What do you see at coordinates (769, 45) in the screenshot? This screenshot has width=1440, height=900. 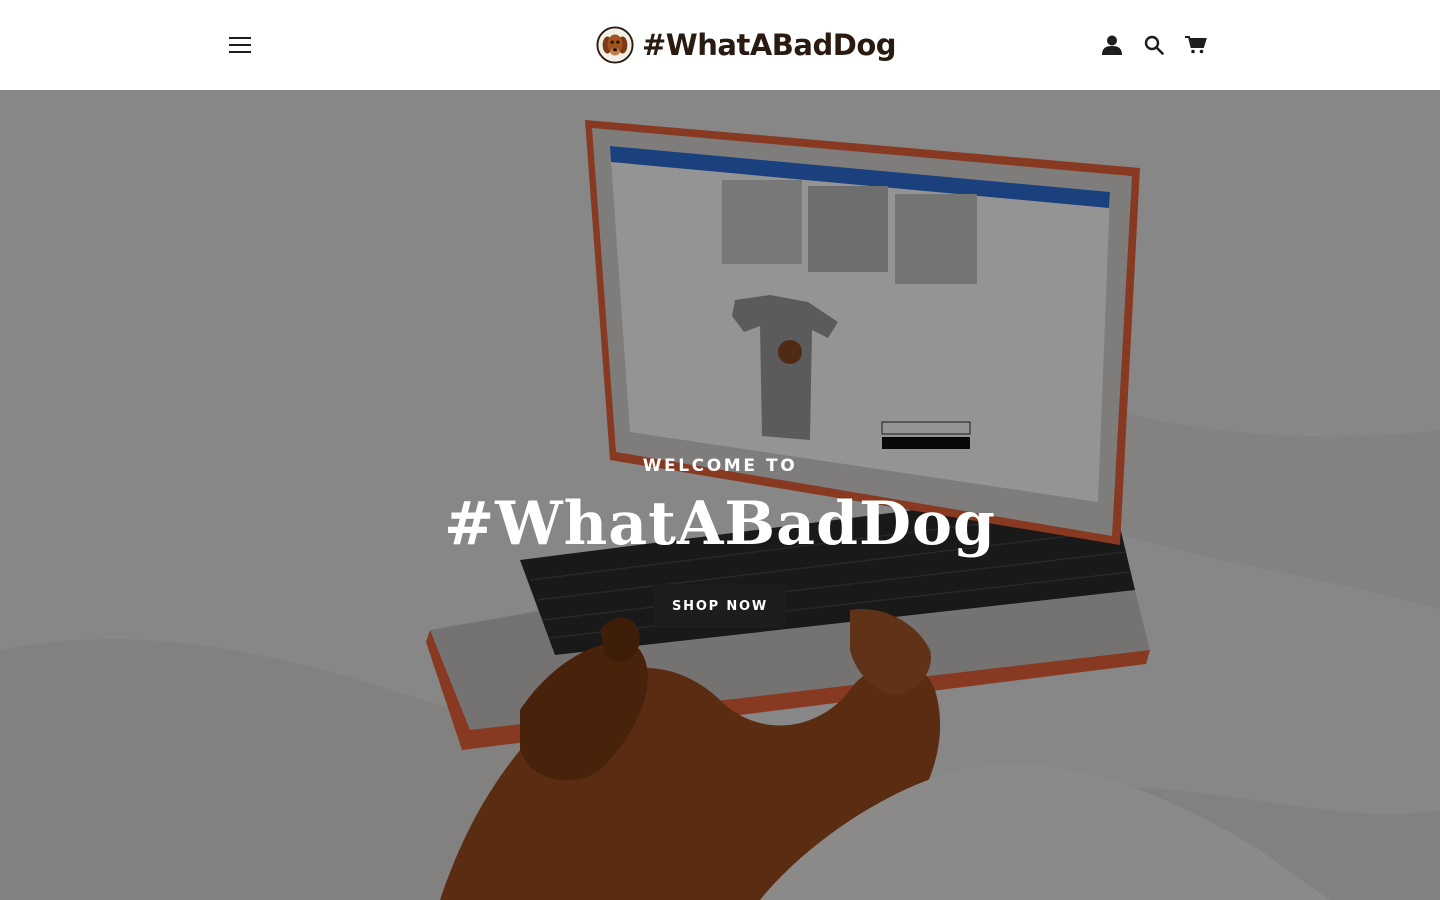 I see `logo-text: #WhatABadDog` at bounding box center [769, 45].